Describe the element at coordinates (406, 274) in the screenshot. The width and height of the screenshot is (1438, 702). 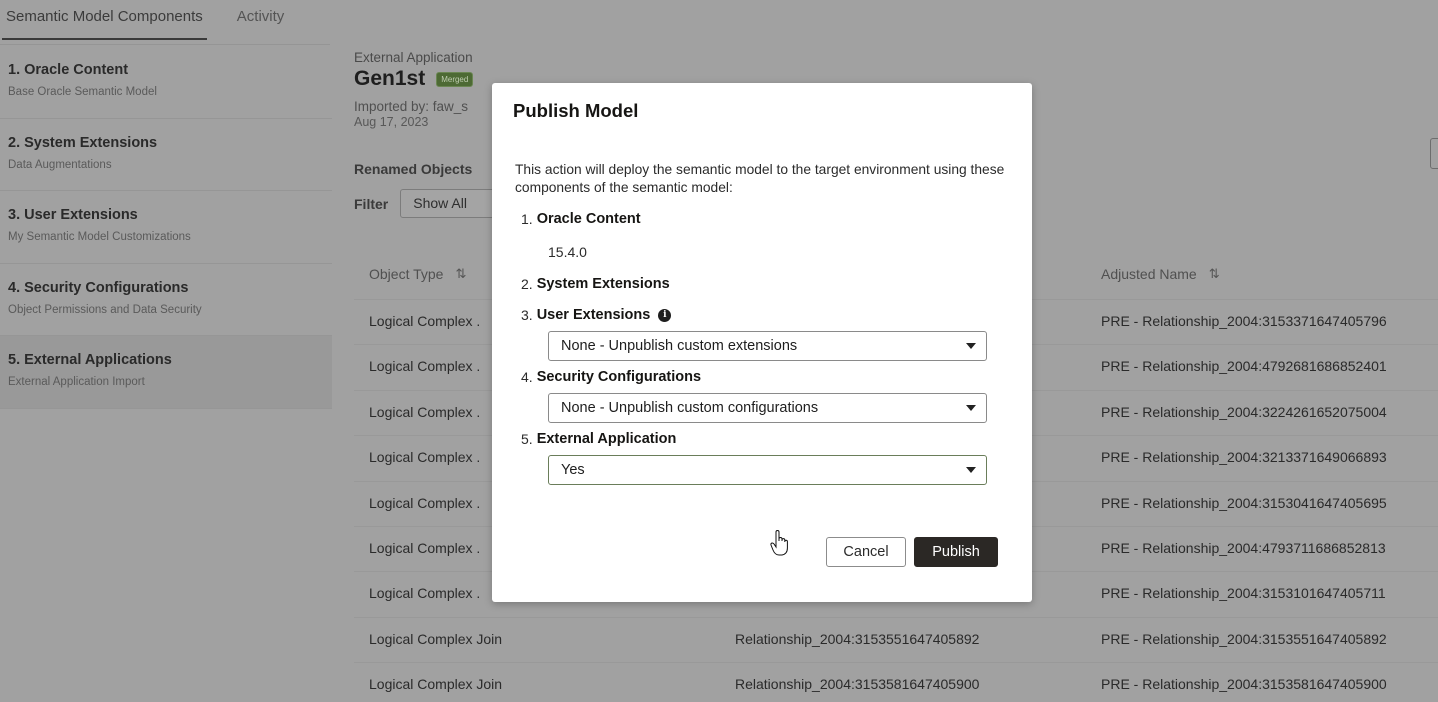
I see `column-header-label: Object Type` at that location.